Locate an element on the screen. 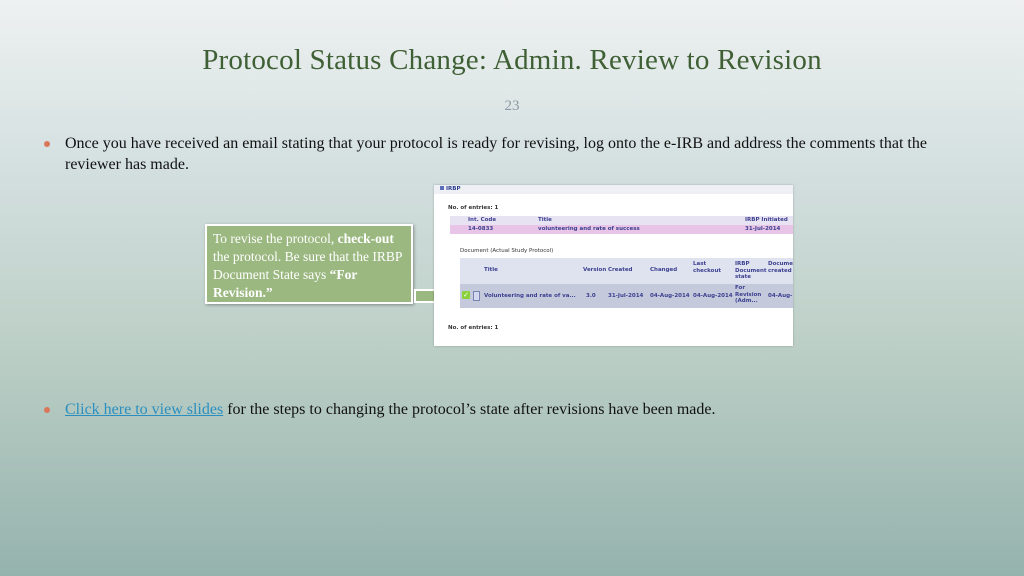  cell-changed: 04-Aug-2014 is located at coordinates (670, 296).